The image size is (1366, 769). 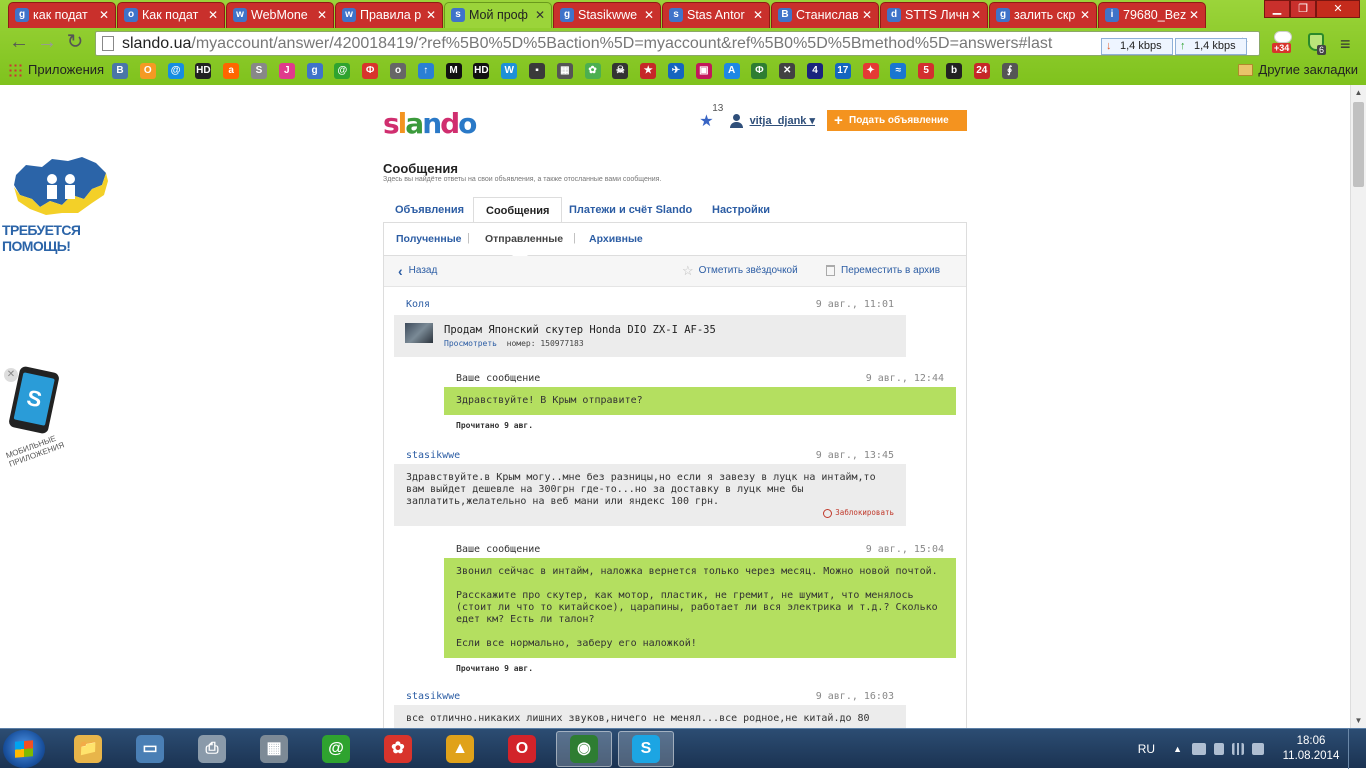 What do you see at coordinates (419, 333) in the screenshot?
I see `product-thumbnail` at bounding box center [419, 333].